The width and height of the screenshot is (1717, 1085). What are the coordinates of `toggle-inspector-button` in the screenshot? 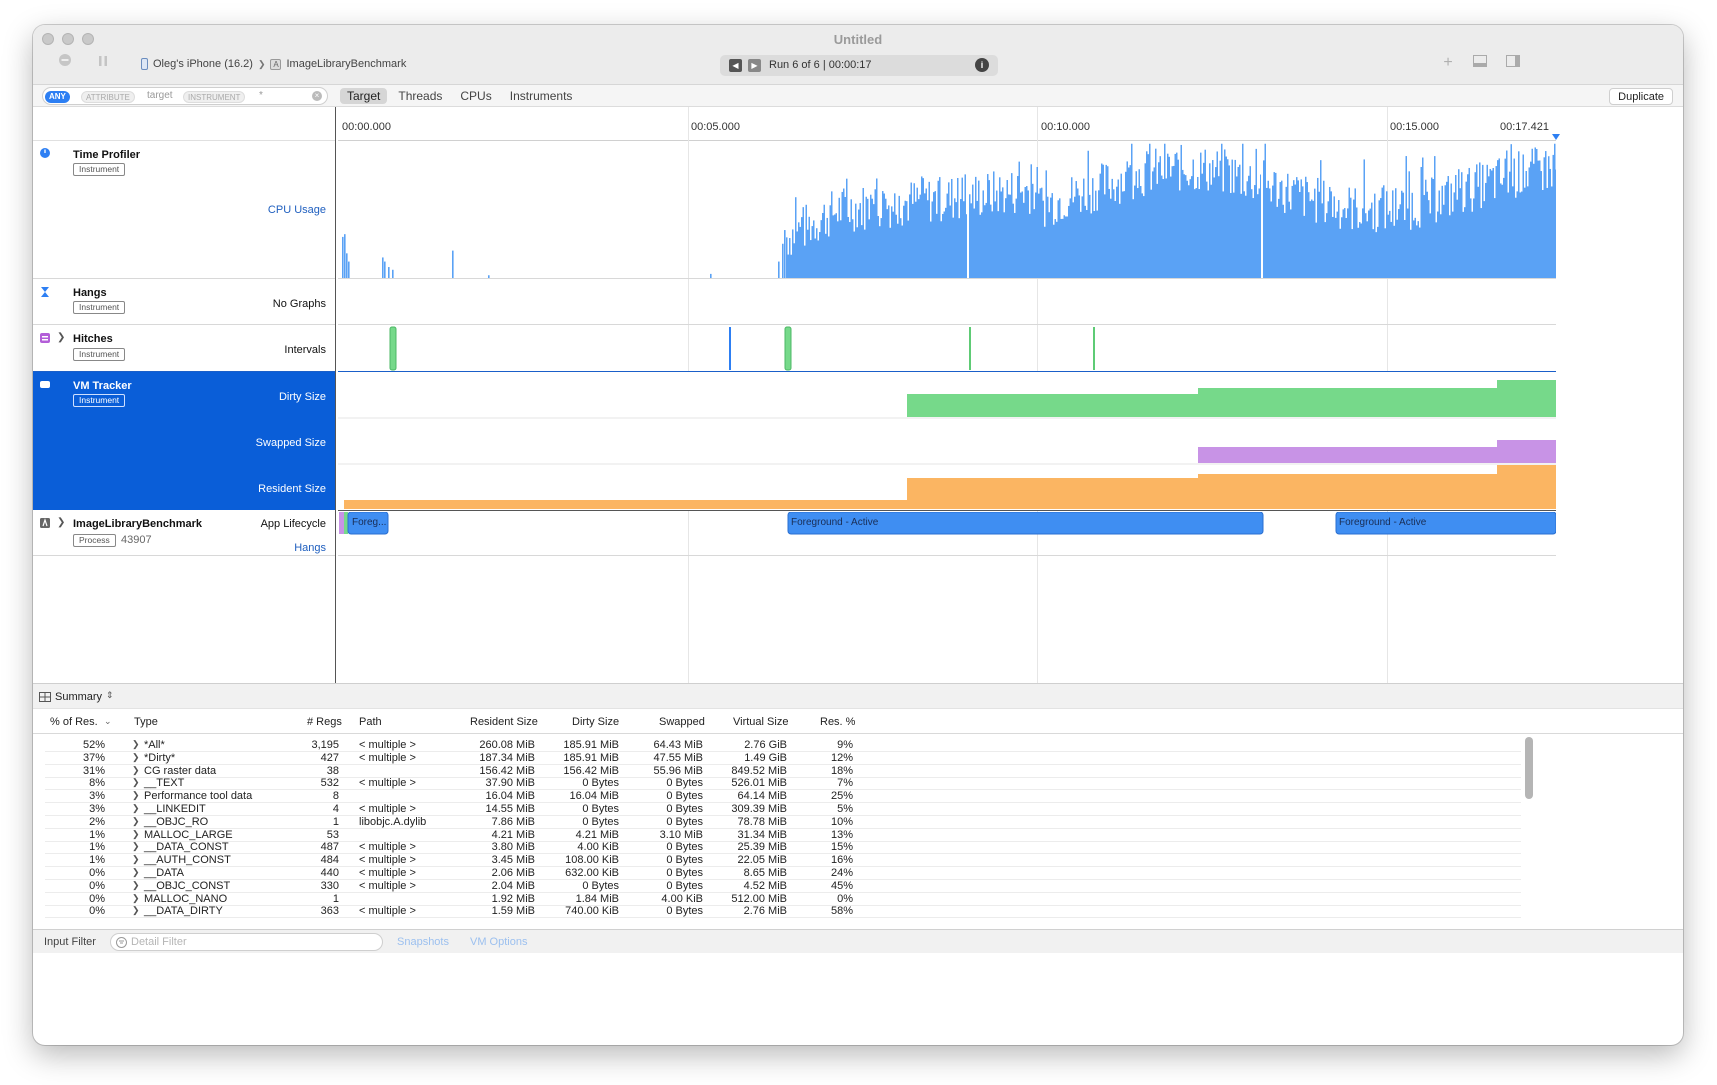 It's located at (1513, 63).